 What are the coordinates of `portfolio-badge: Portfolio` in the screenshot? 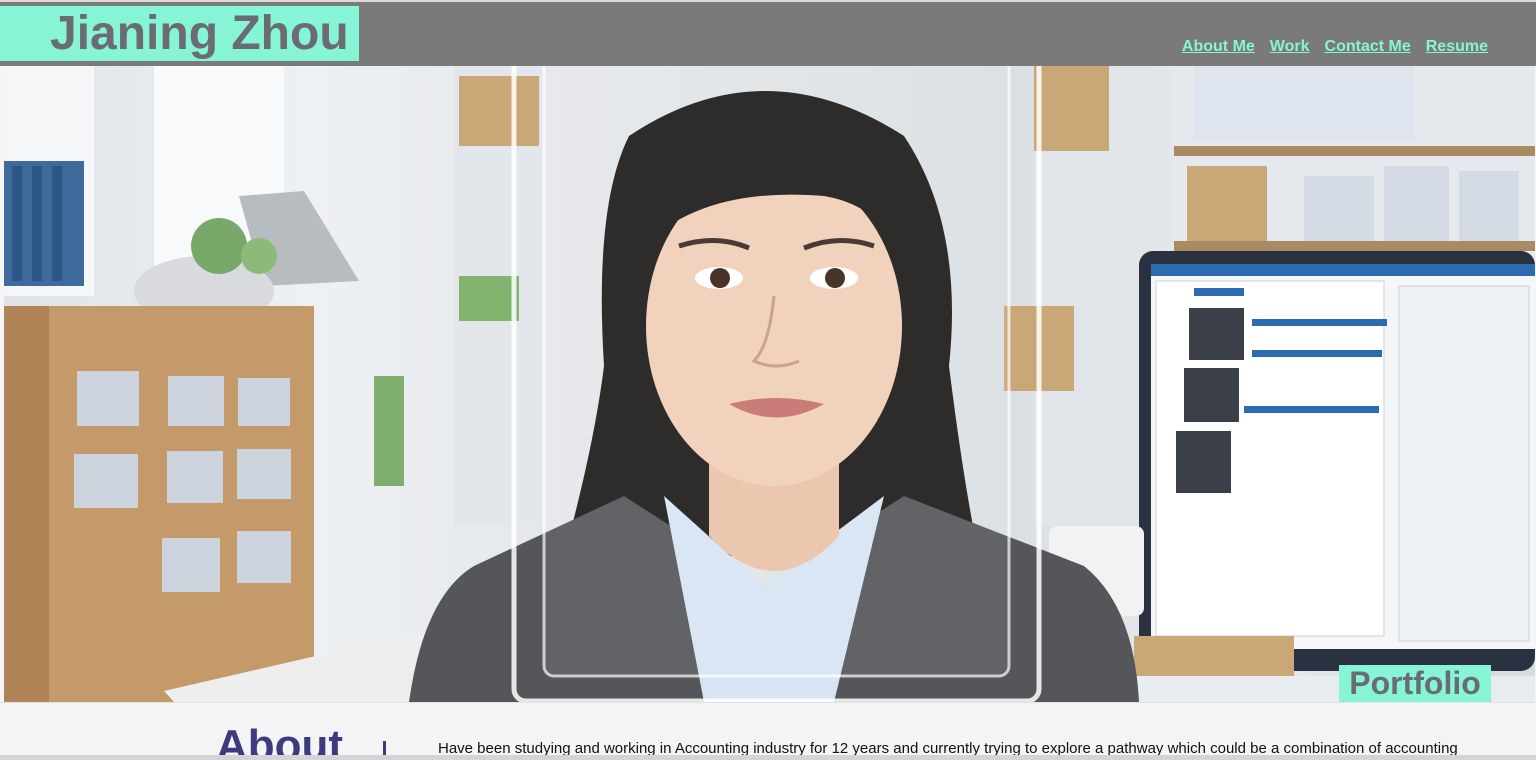 It's located at (1415, 683).